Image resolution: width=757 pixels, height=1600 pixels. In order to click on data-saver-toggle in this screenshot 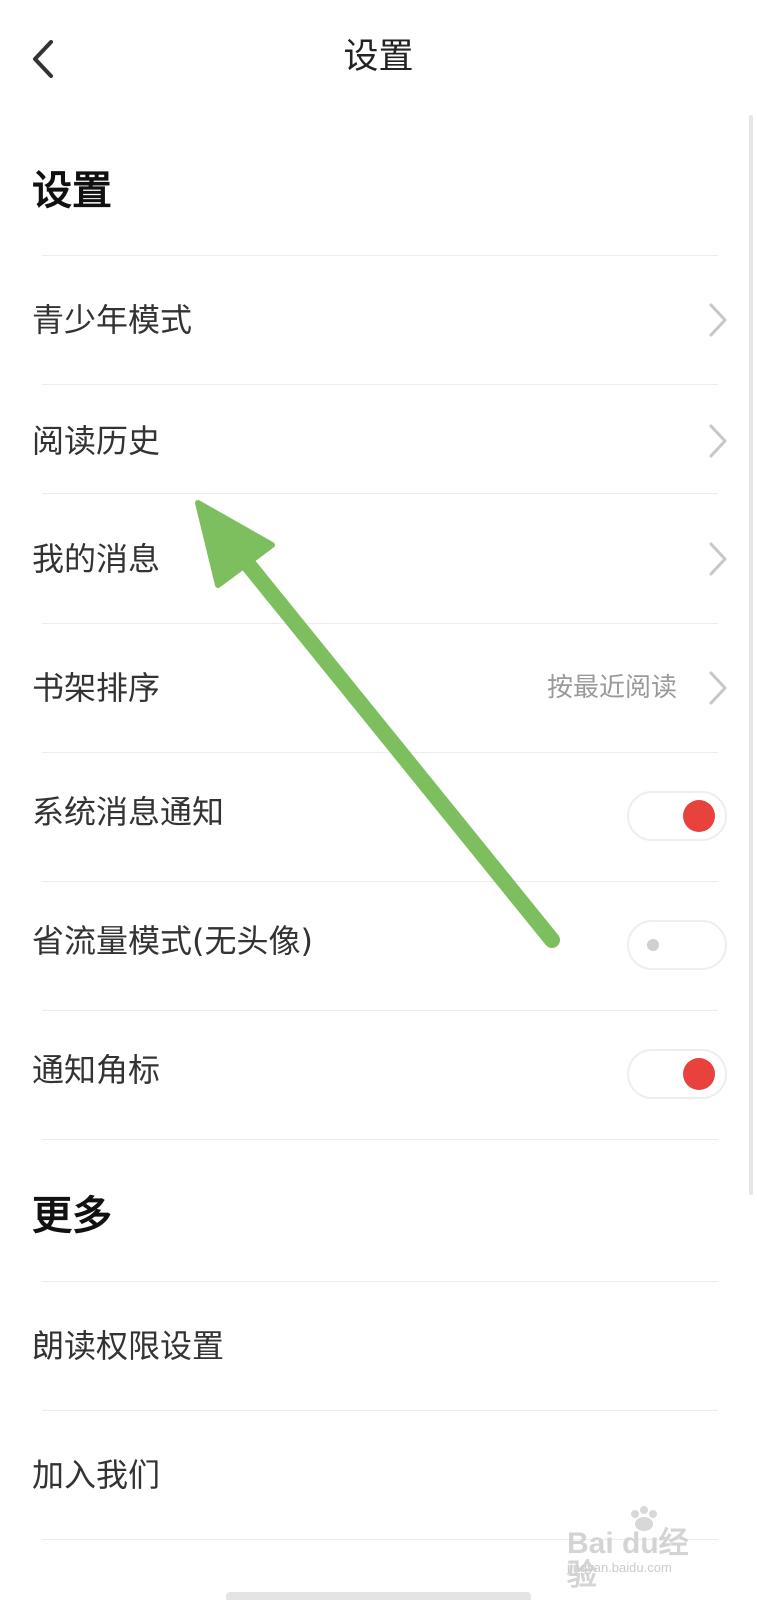, I will do `click(677, 945)`.